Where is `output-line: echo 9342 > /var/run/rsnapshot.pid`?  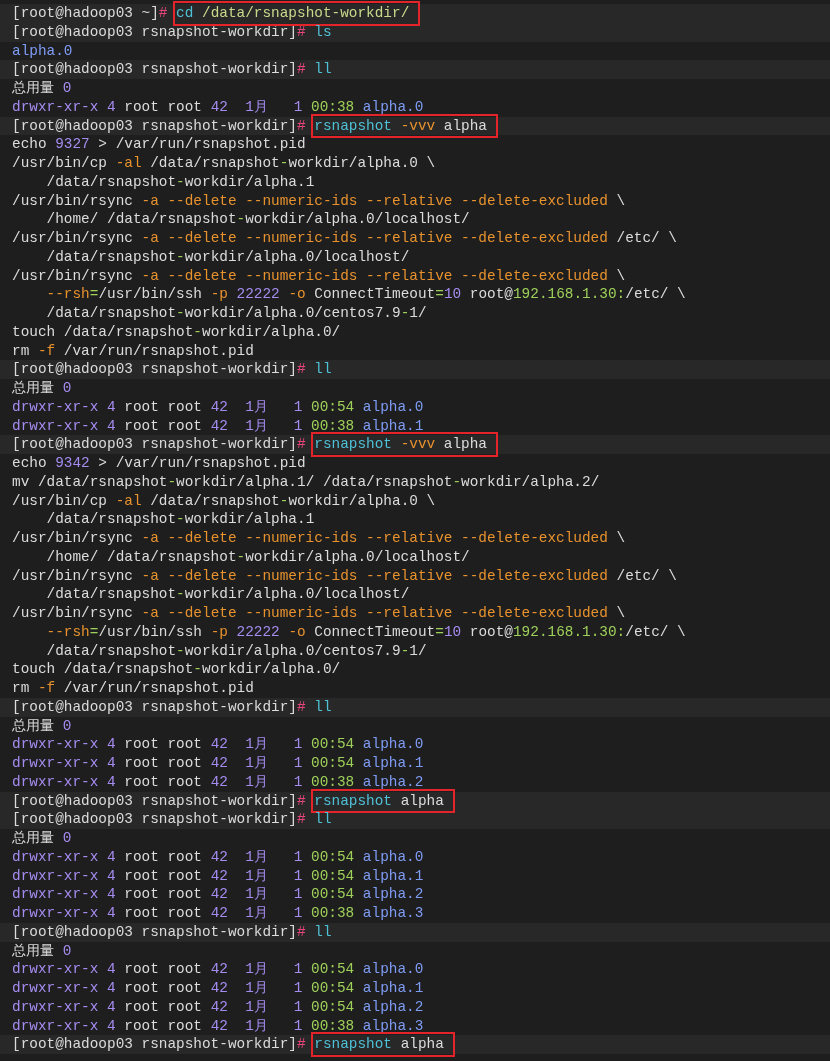
output-line: echo 9342 > /var/run/rsnapshot.pid is located at coordinates (159, 463).